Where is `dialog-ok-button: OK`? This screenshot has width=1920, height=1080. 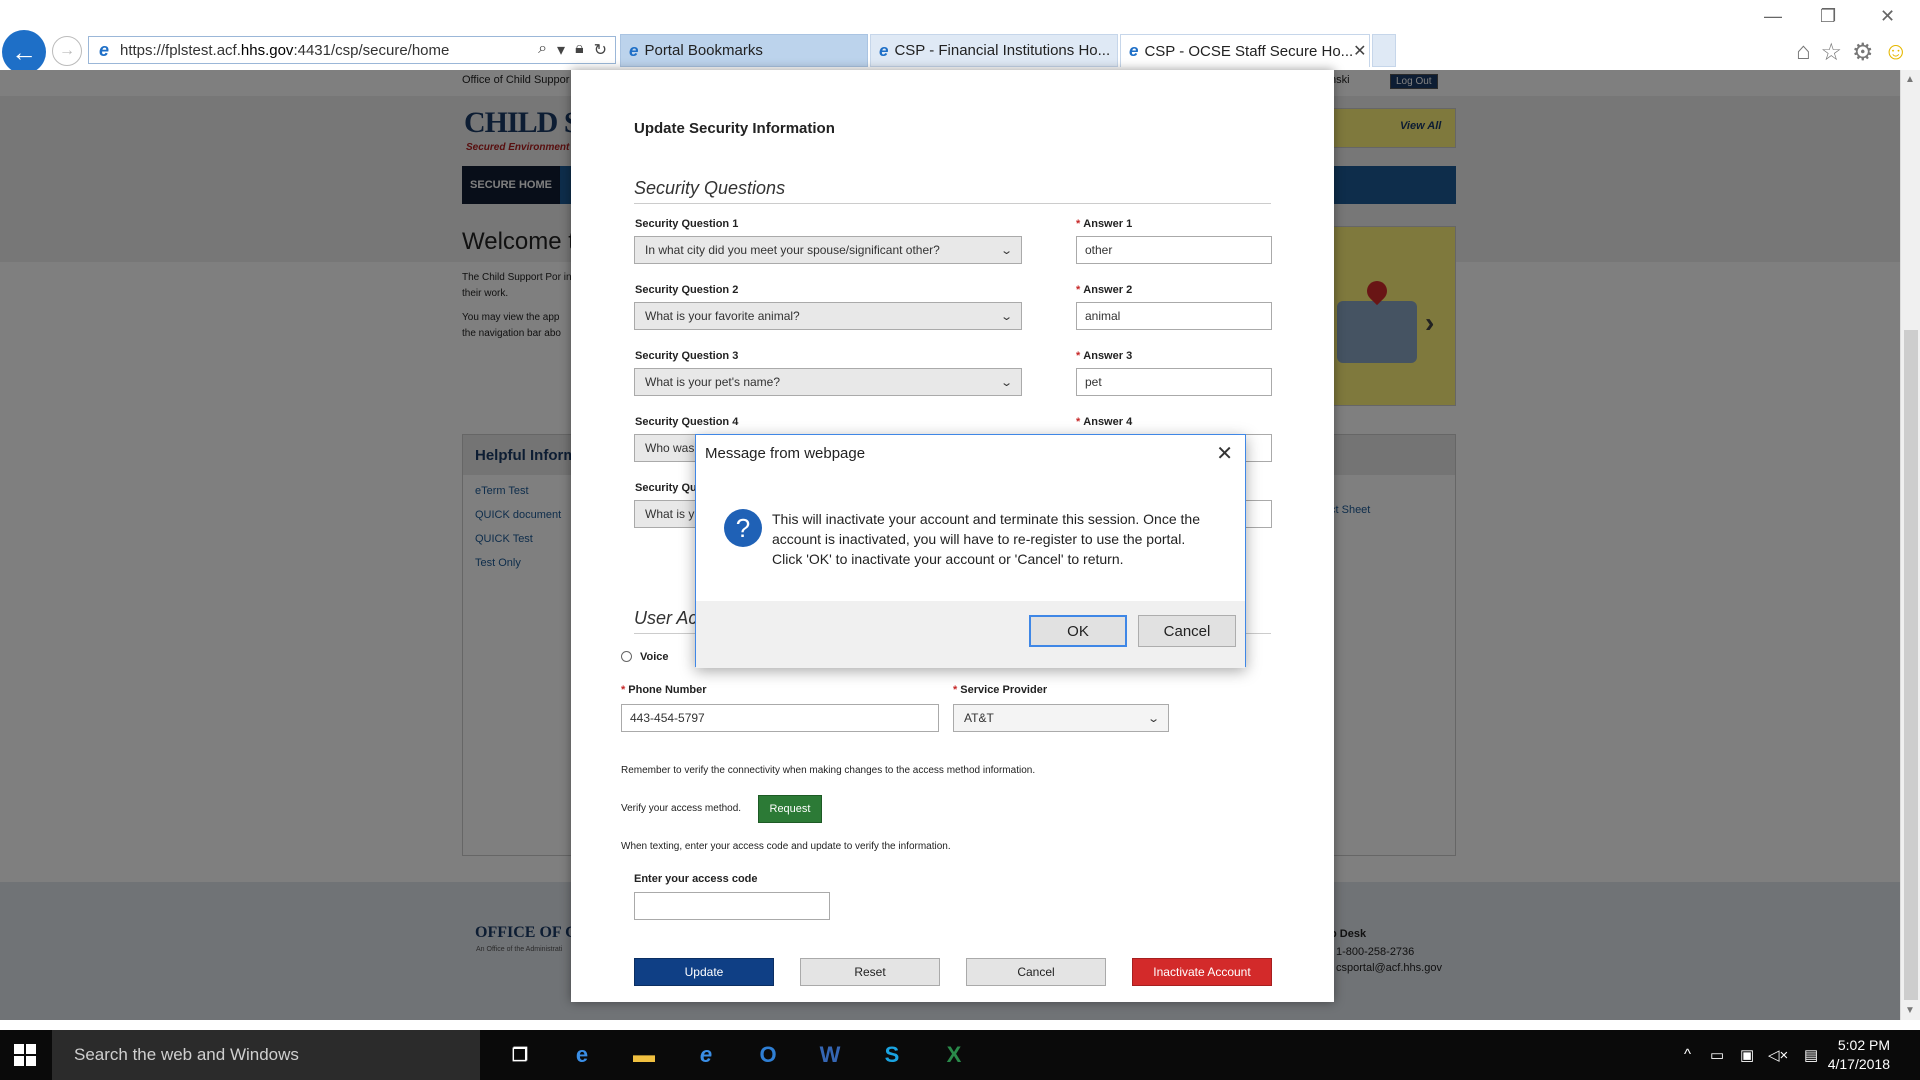
dialog-ok-button: OK is located at coordinates (1078, 631).